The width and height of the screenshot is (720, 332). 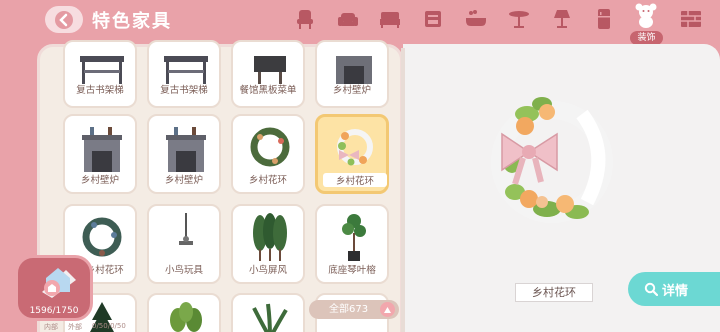 What do you see at coordinates (390, 19) in the screenshot?
I see `bed-icon` at bounding box center [390, 19].